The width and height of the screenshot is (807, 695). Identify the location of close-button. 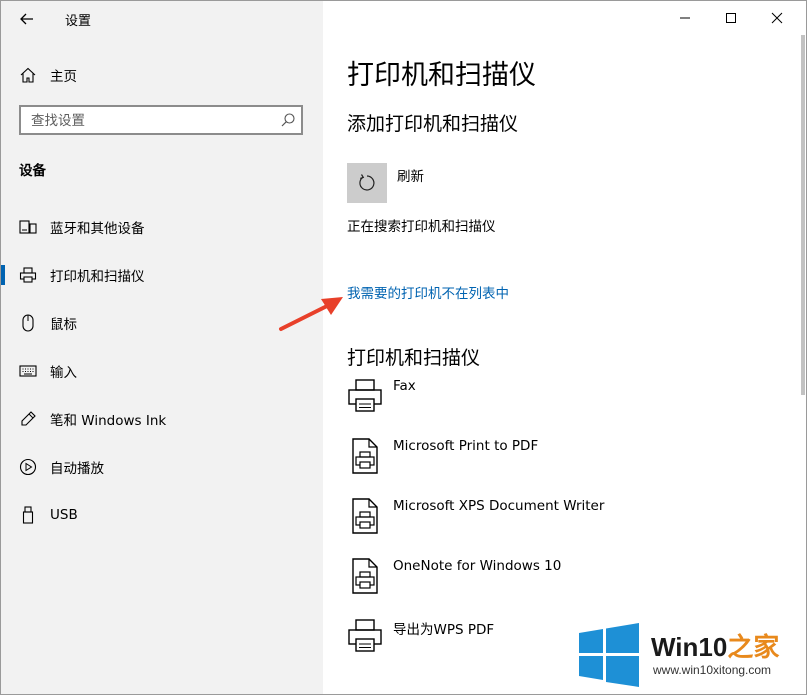
(777, 18).